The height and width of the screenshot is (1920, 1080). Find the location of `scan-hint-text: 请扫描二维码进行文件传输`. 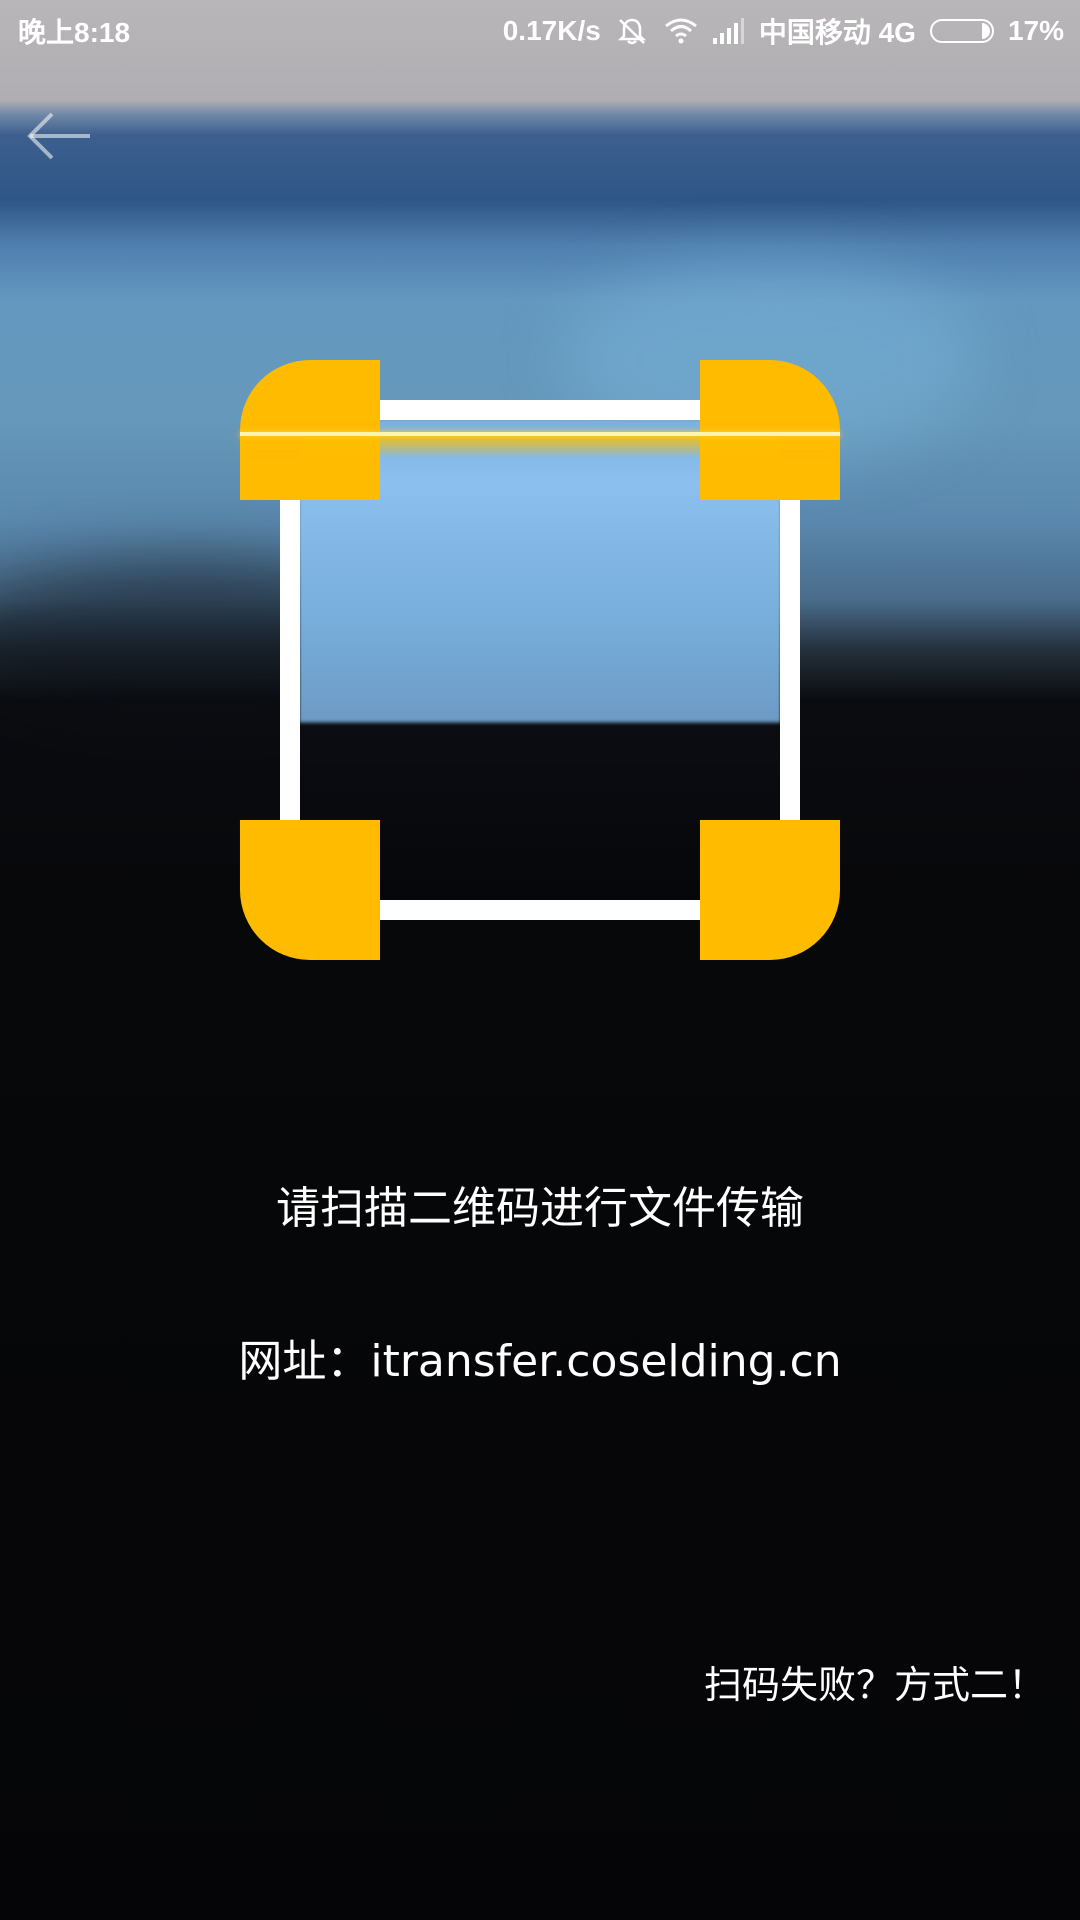

scan-hint-text: 请扫描二维码进行文件传输 is located at coordinates (540, 1208).